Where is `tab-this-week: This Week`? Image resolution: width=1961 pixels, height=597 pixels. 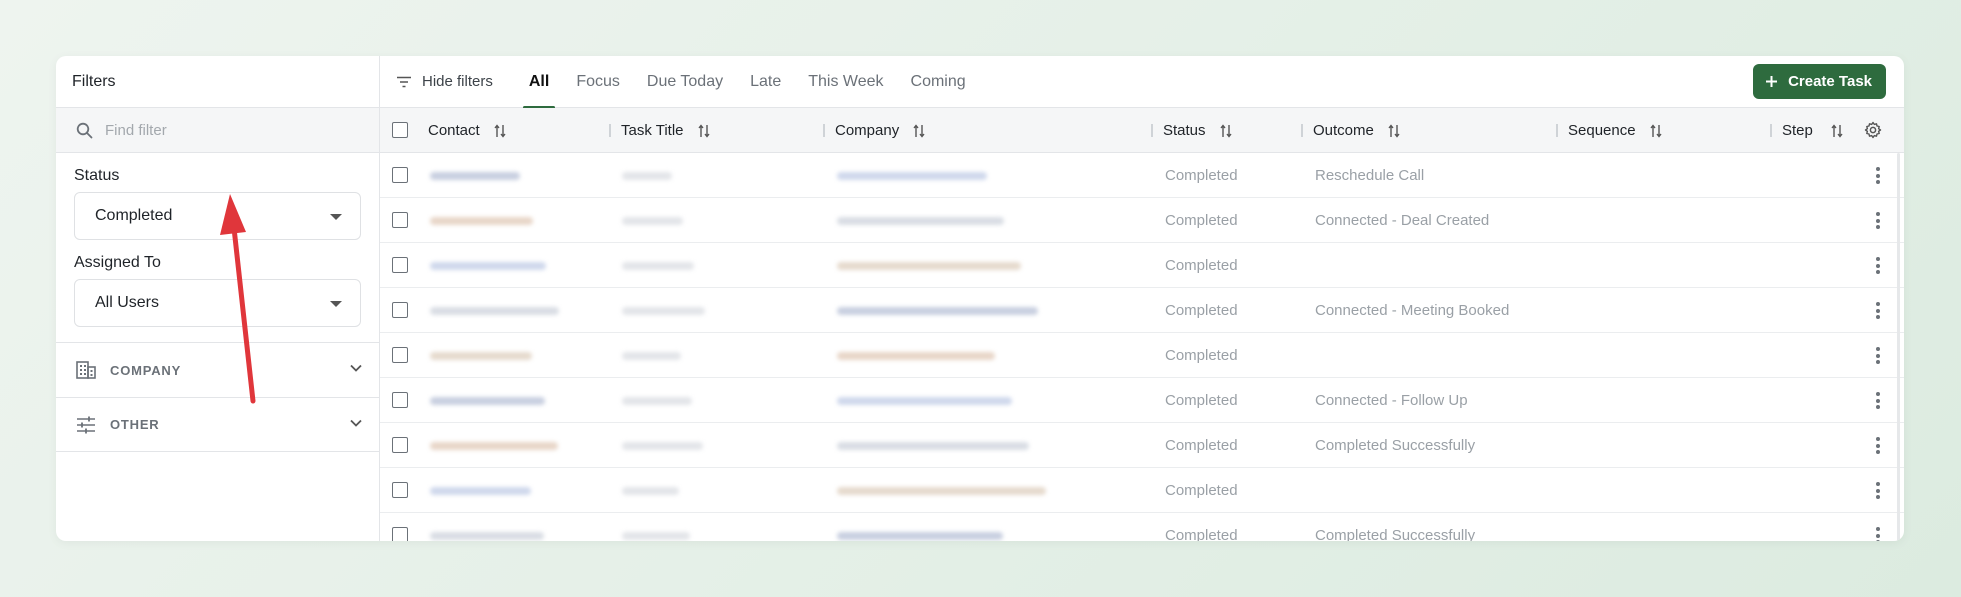
tab-this-week: This Week is located at coordinates (845, 82).